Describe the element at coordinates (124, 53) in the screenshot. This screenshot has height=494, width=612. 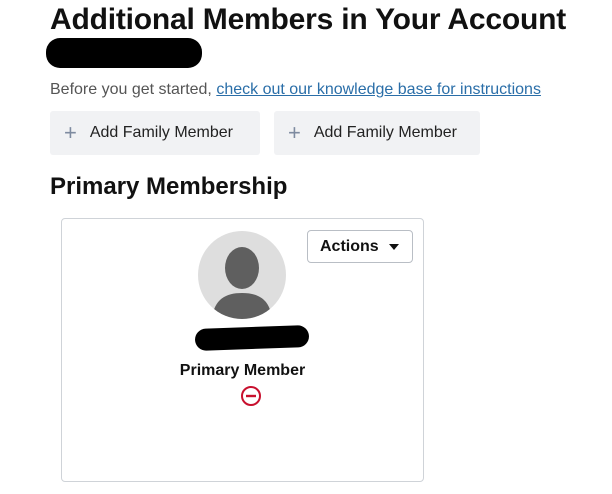
I see `redacted-account-name` at that location.